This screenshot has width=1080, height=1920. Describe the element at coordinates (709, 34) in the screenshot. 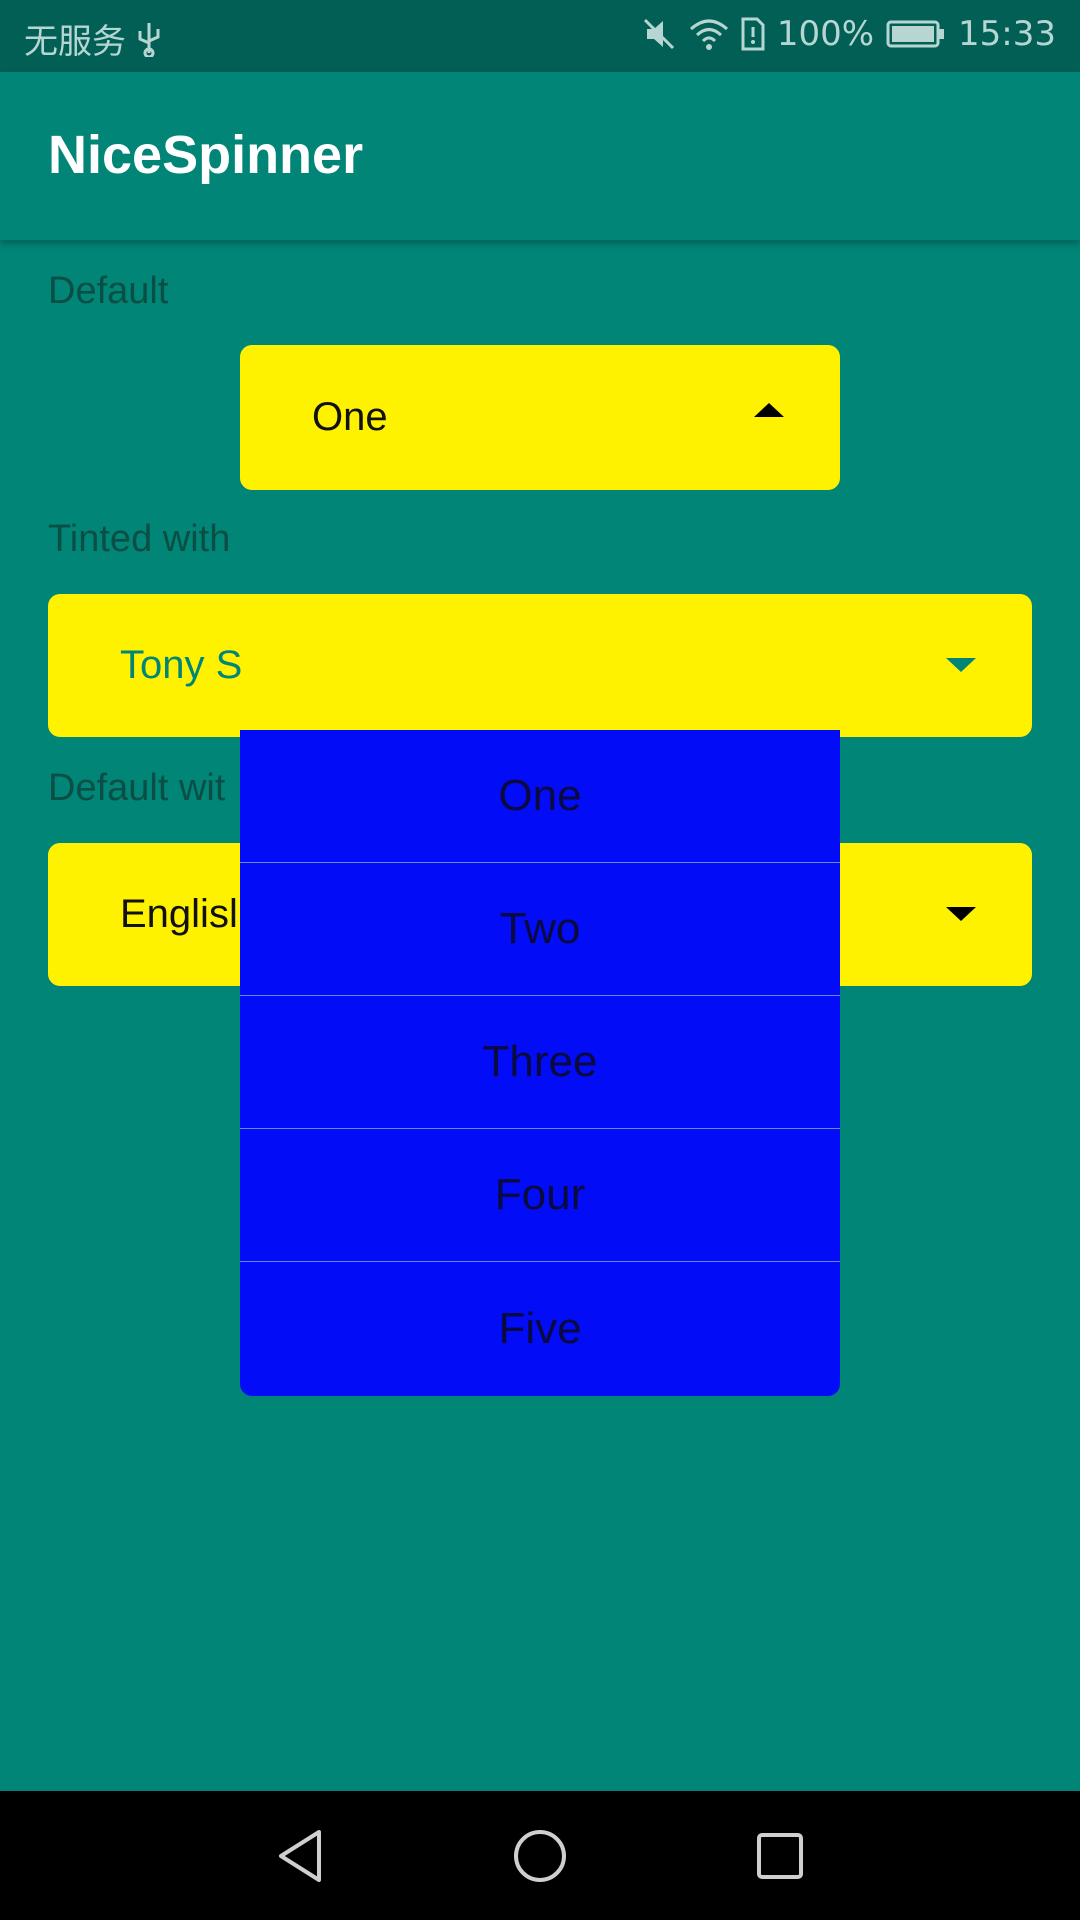

I see `wifi-icon` at that location.